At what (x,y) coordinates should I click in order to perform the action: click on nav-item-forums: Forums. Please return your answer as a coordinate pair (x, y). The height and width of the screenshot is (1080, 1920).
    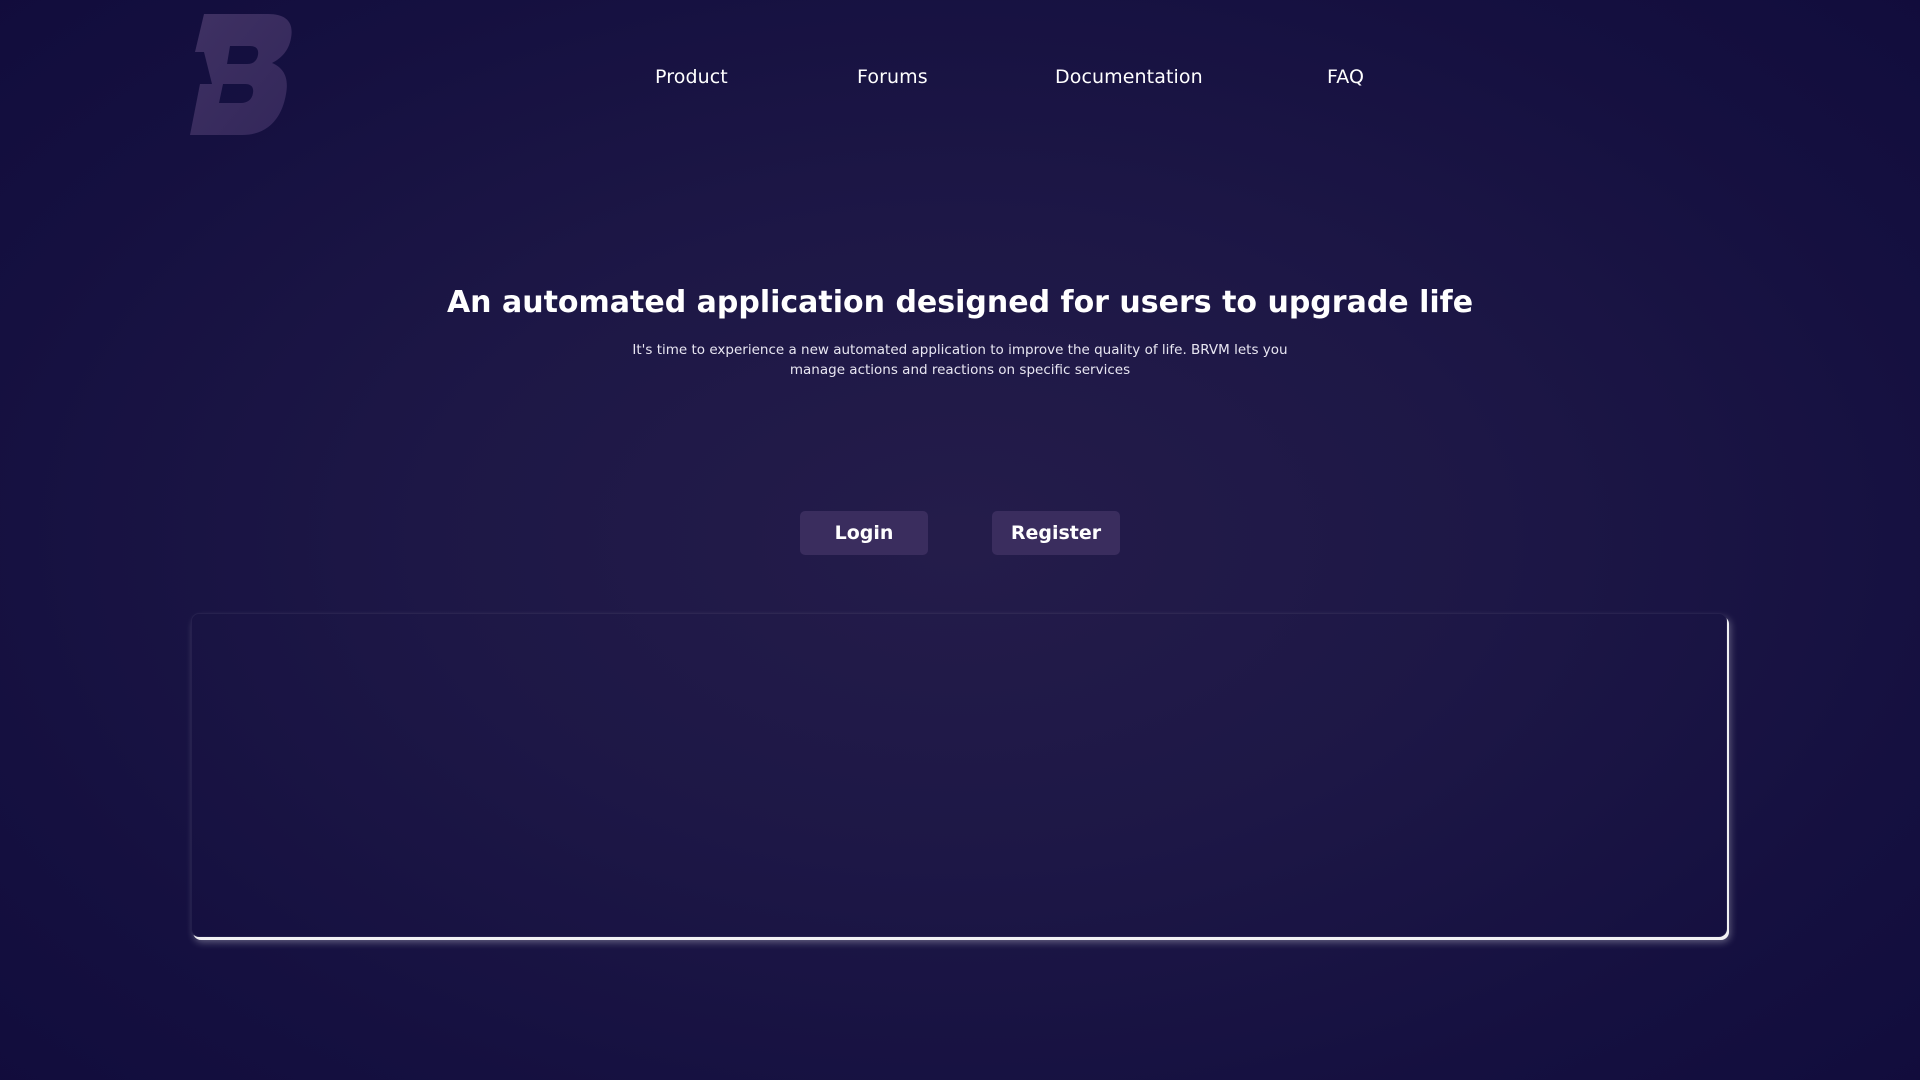
    Looking at the image, I should click on (892, 77).